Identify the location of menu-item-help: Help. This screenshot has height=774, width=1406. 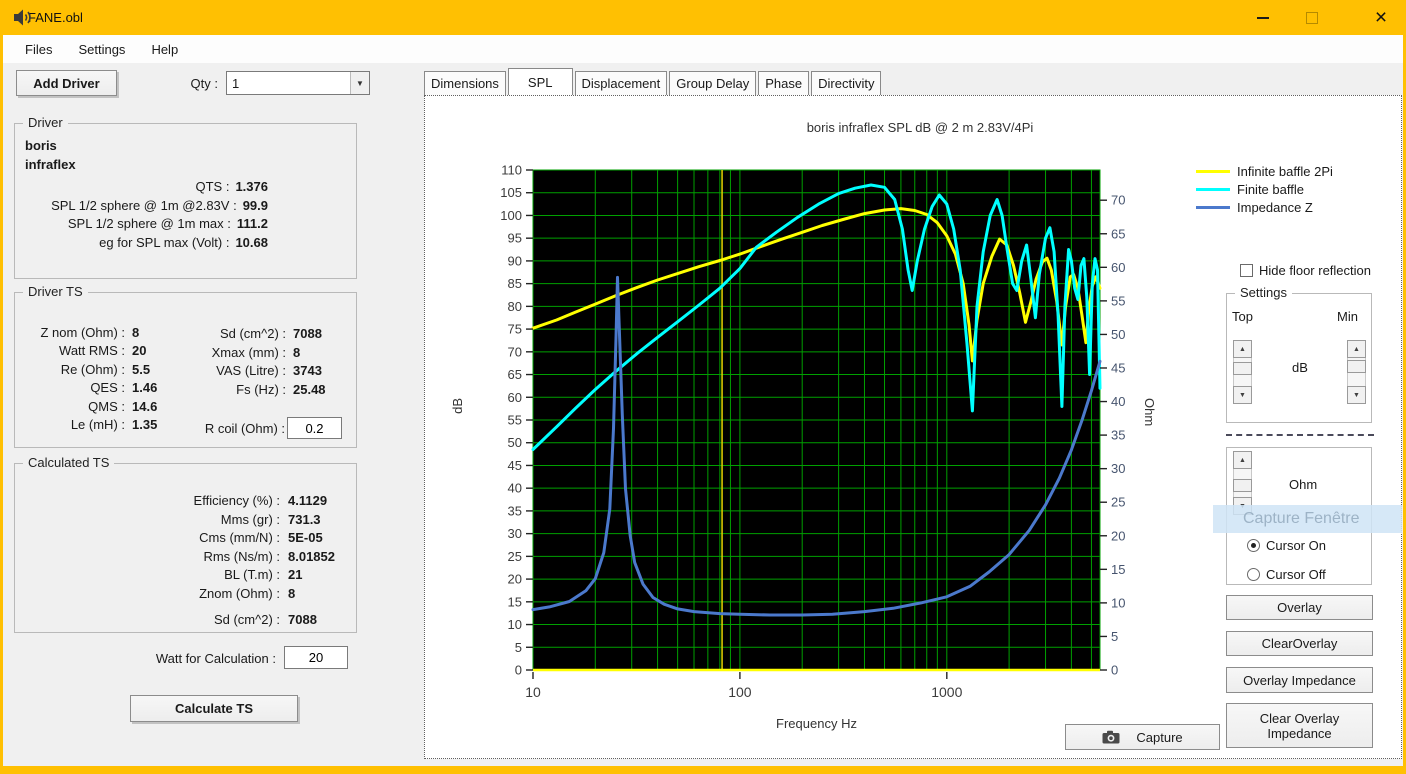
(164, 49).